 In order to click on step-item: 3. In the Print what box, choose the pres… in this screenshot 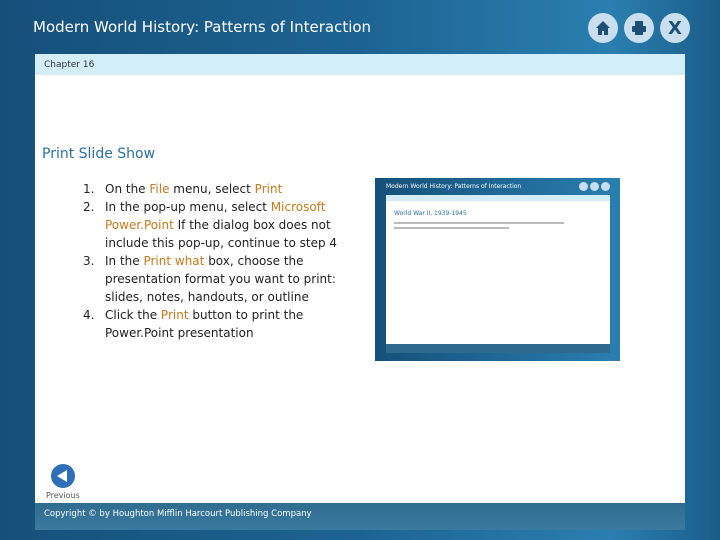, I will do `click(219, 279)`.